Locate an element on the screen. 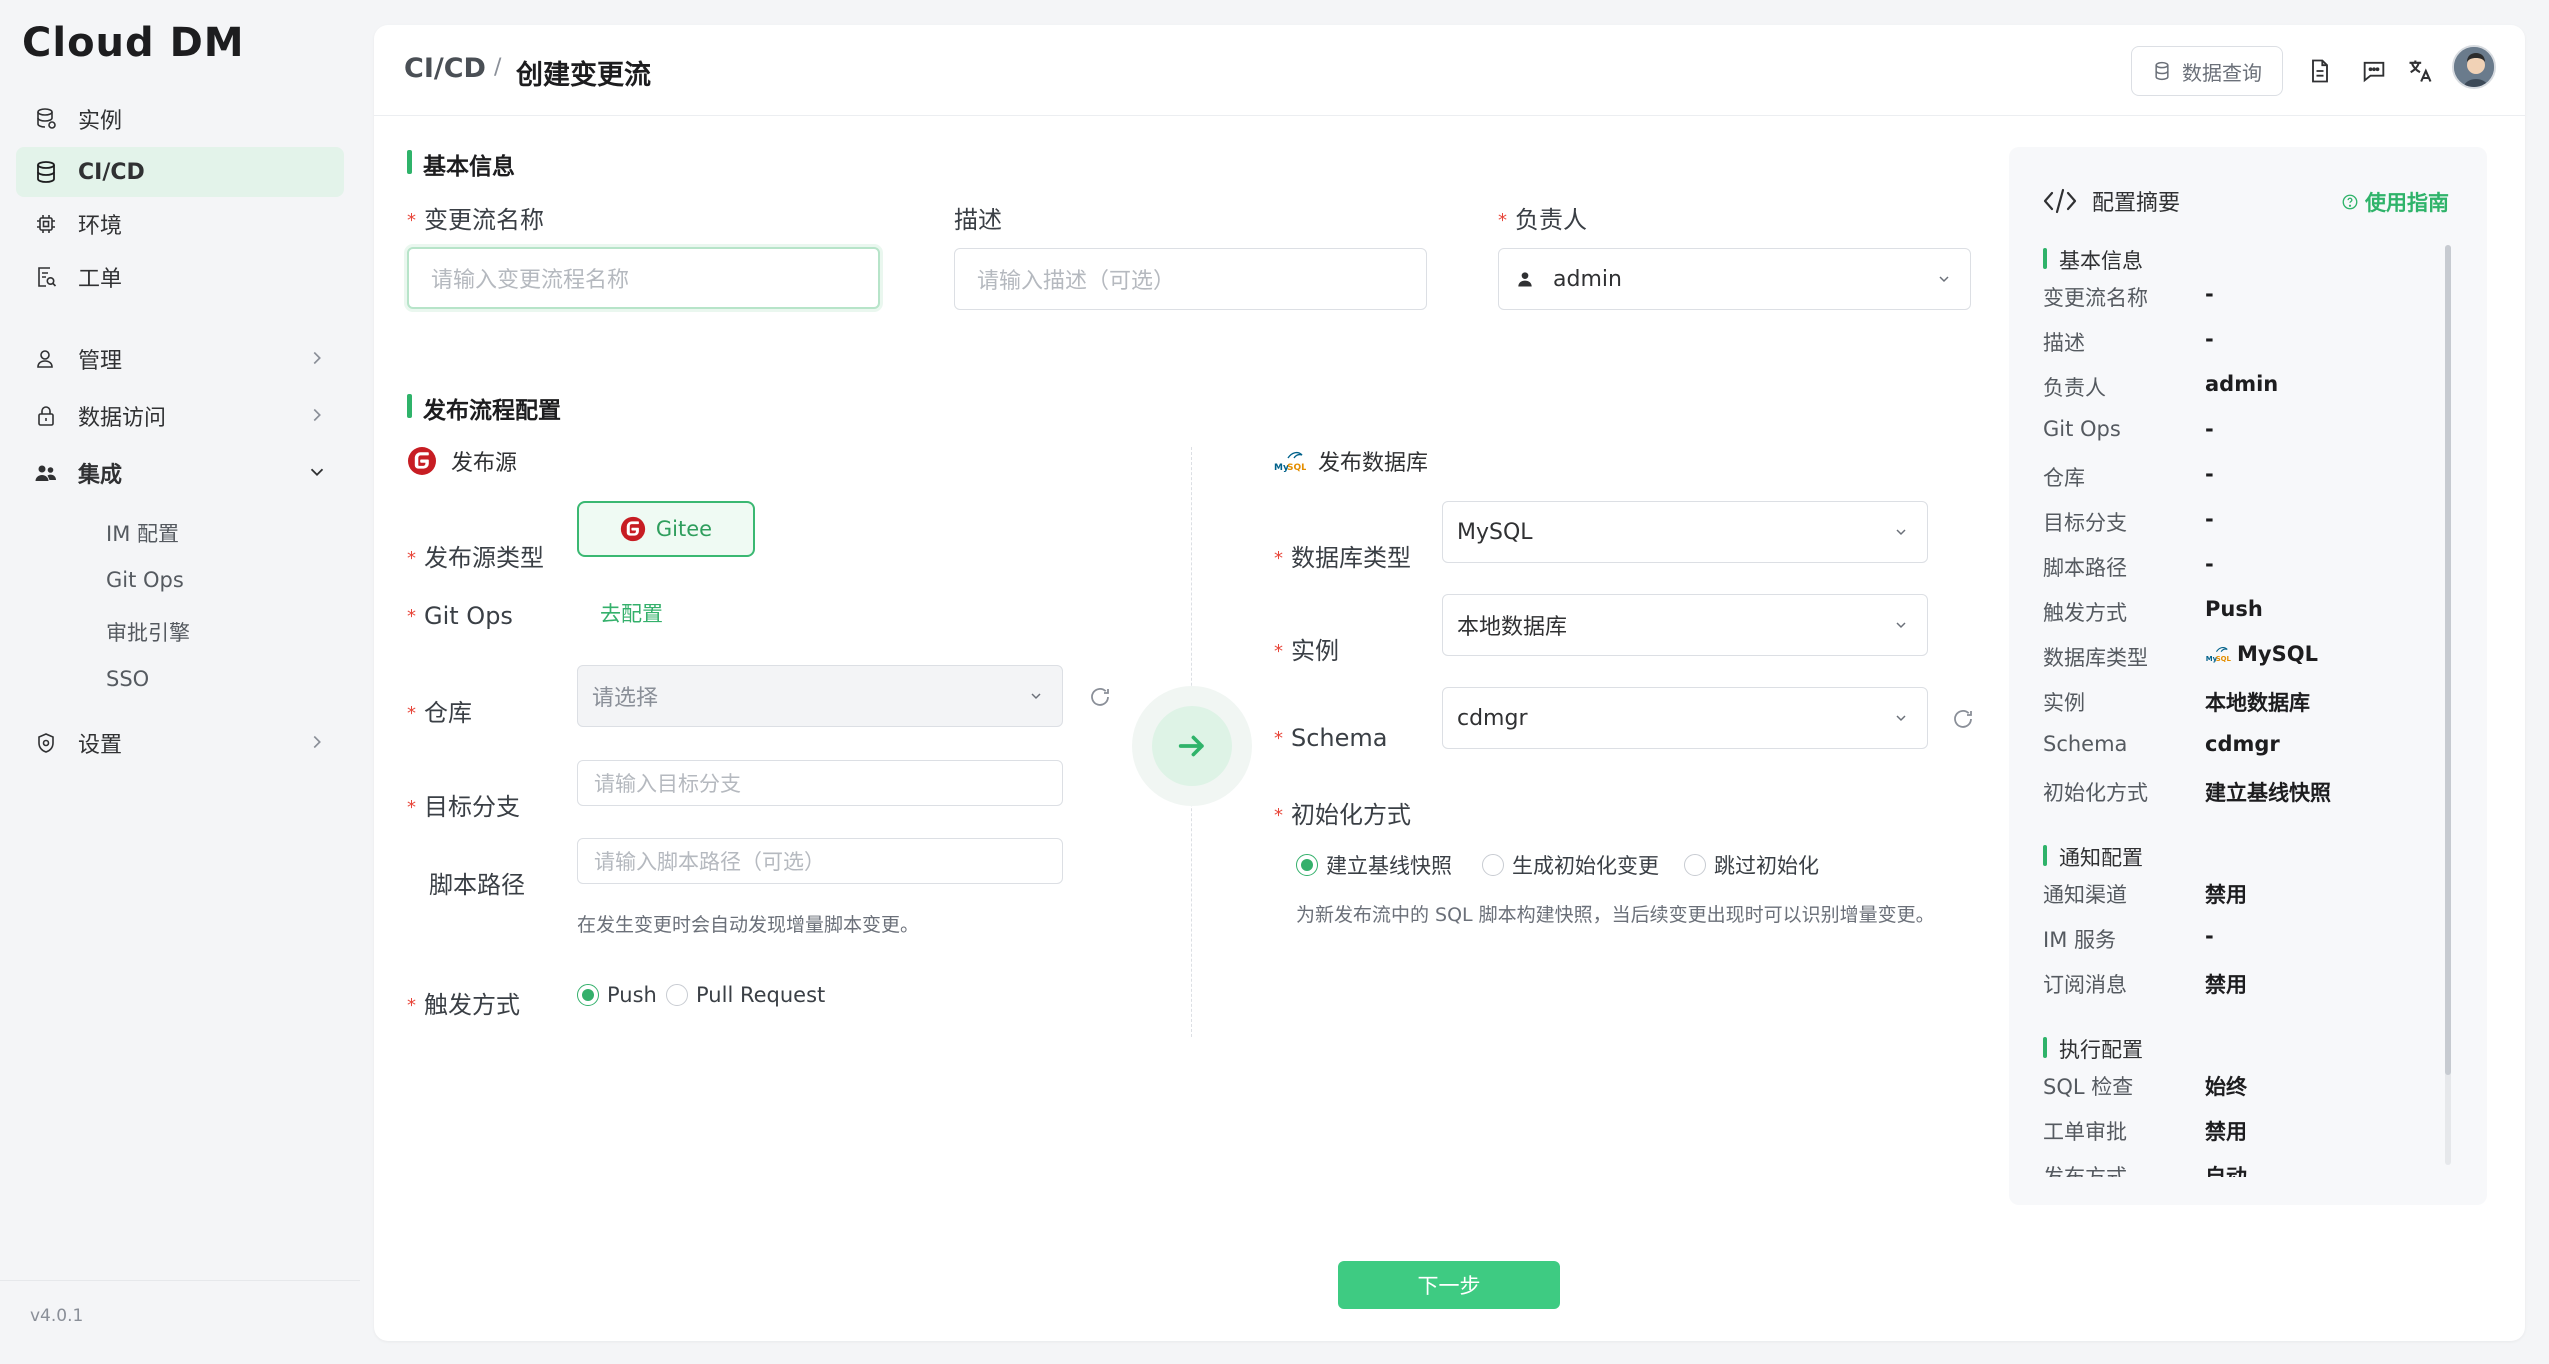 The height and width of the screenshot is (1364, 2549). data-query-button: 数据查询 is located at coordinates (2207, 71).